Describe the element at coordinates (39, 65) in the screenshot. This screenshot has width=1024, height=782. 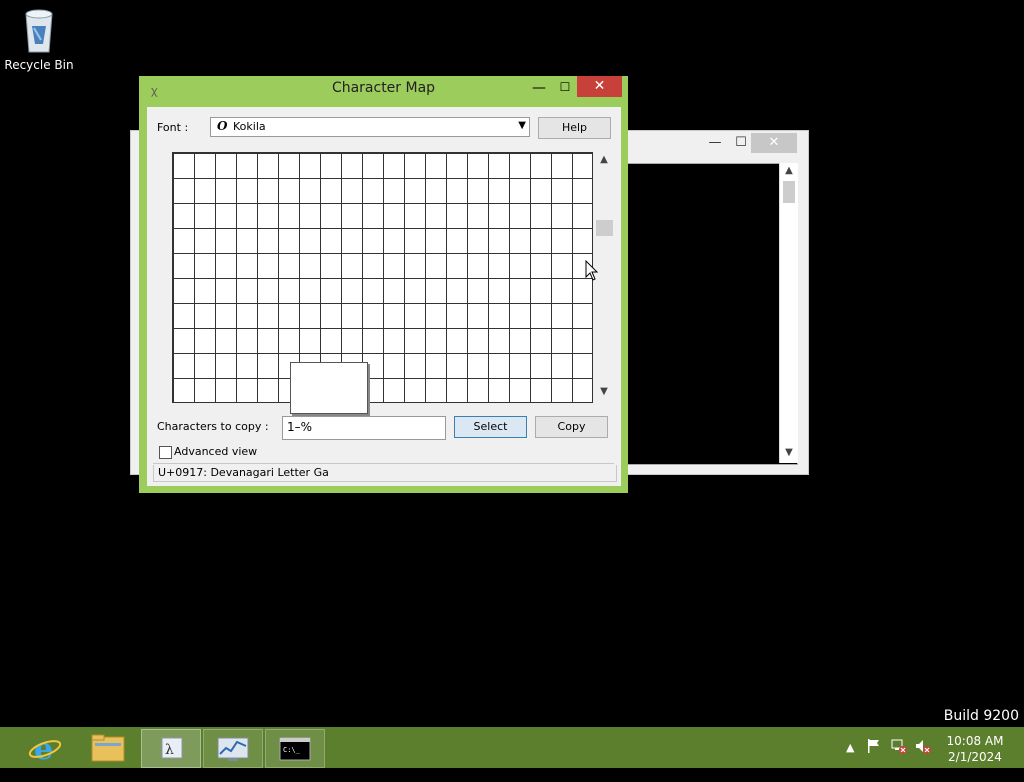
I see `recycle-bin-label: Recycle Bin` at that location.